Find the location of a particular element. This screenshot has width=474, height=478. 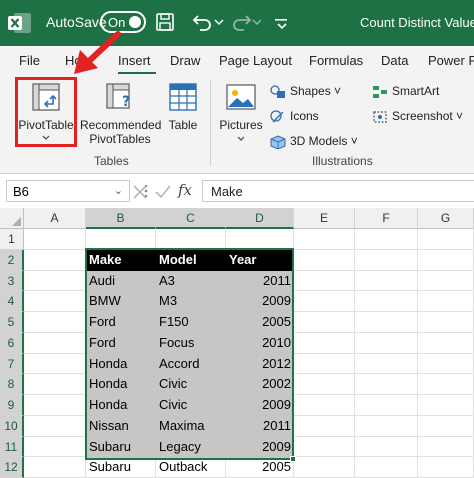

row-header-12: 12 is located at coordinates (12, 467).